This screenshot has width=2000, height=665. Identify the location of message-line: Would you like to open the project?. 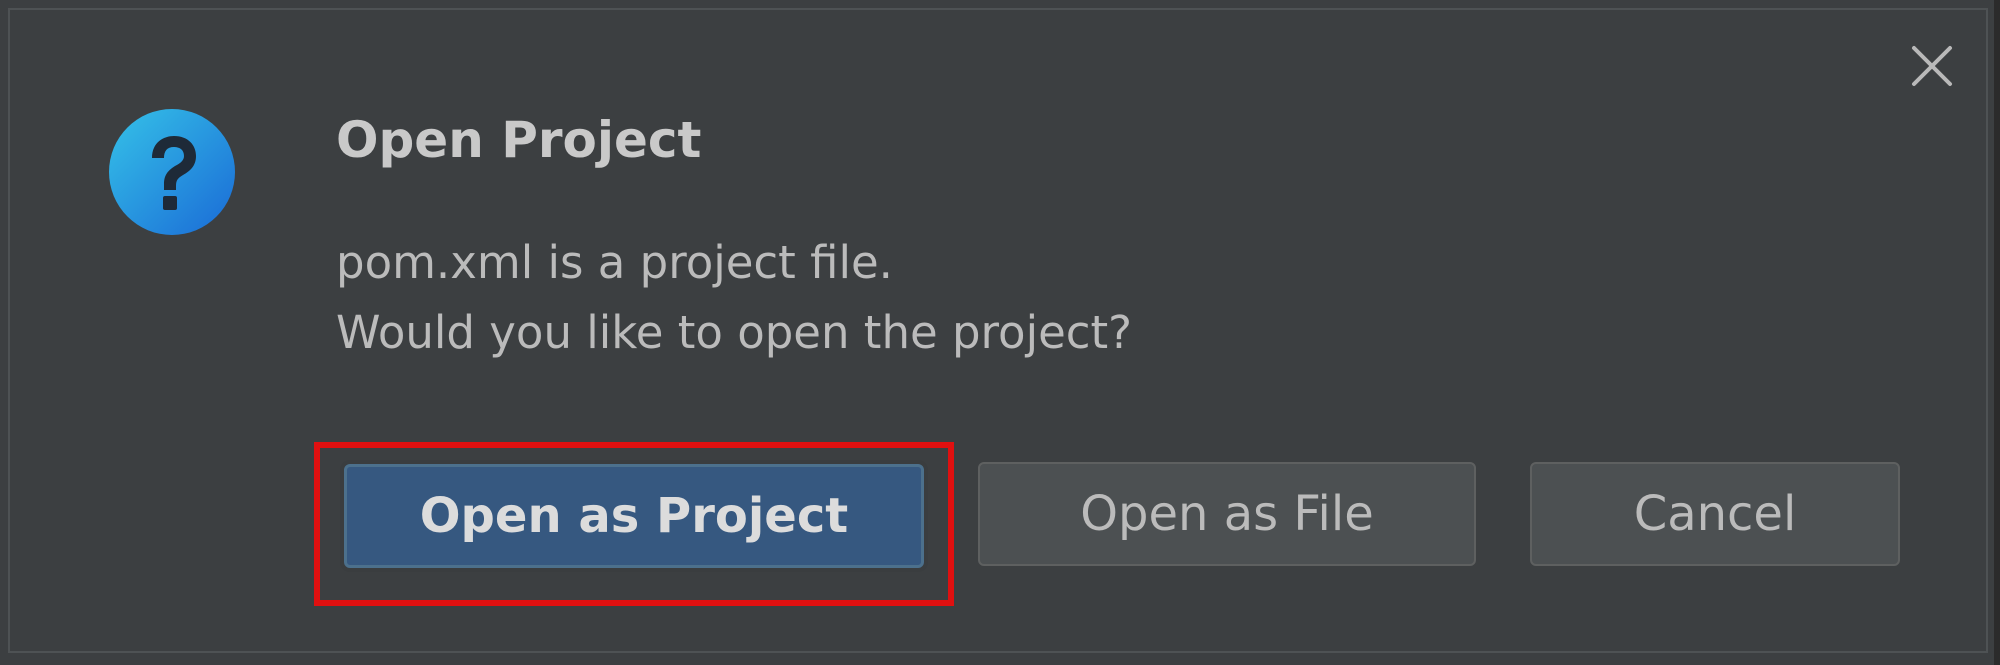
(734, 332).